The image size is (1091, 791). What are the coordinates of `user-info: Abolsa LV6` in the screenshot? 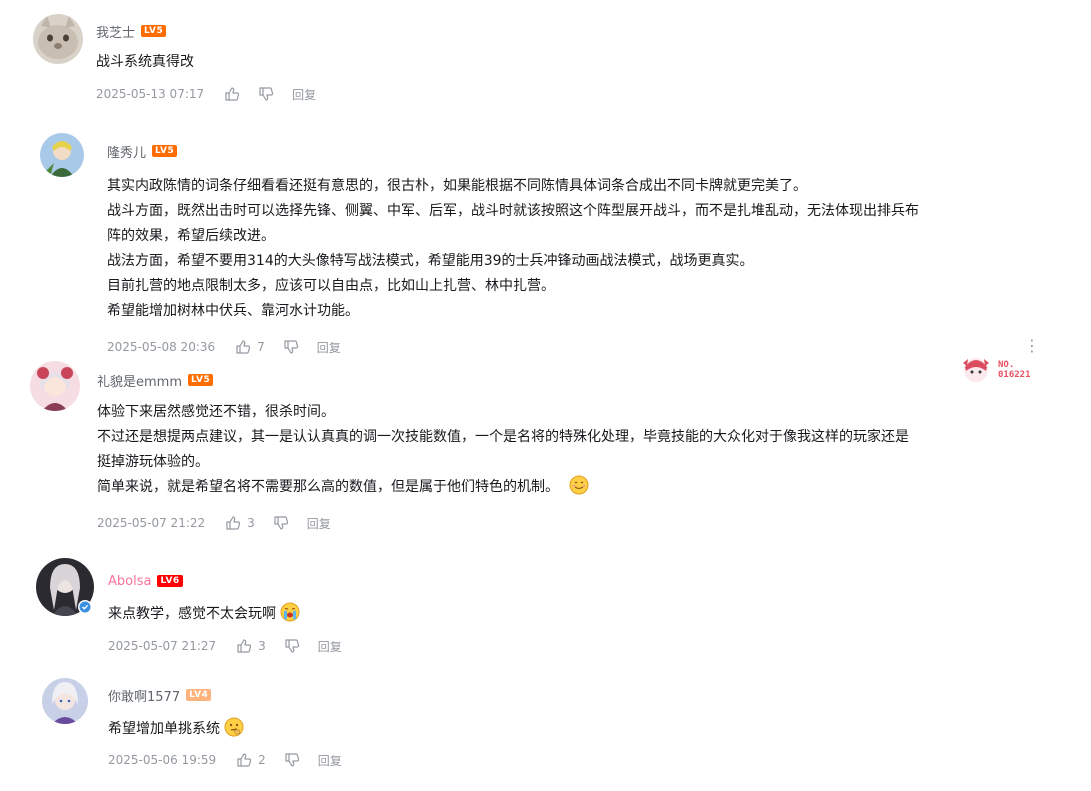 It's located at (145, 581).